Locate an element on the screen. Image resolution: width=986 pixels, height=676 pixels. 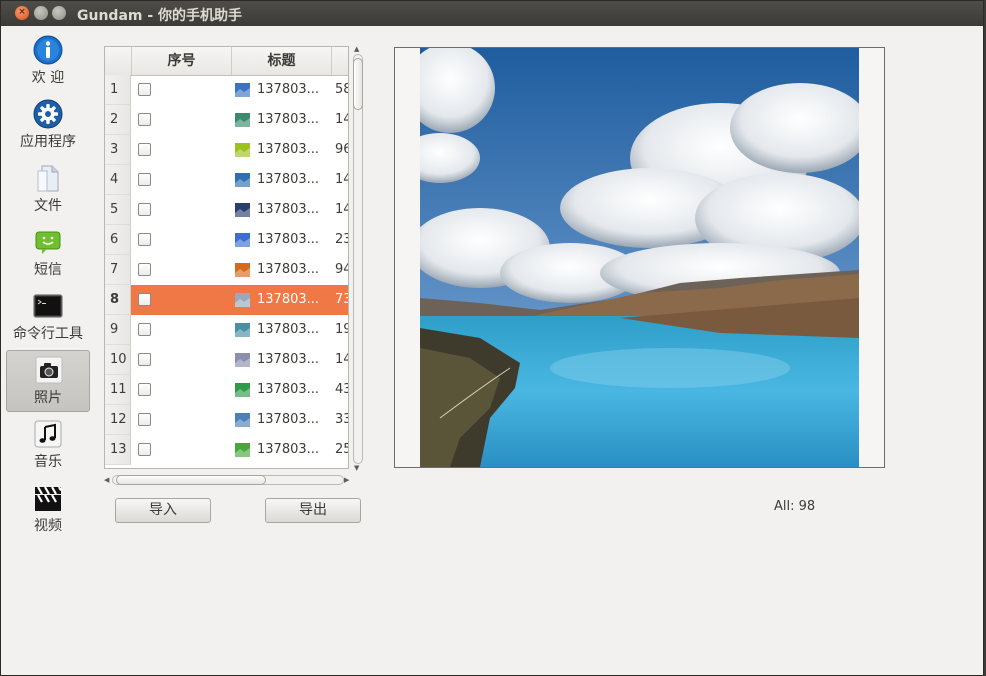
table-row: 6 137803... 23 is located at coordinates (226, 240).